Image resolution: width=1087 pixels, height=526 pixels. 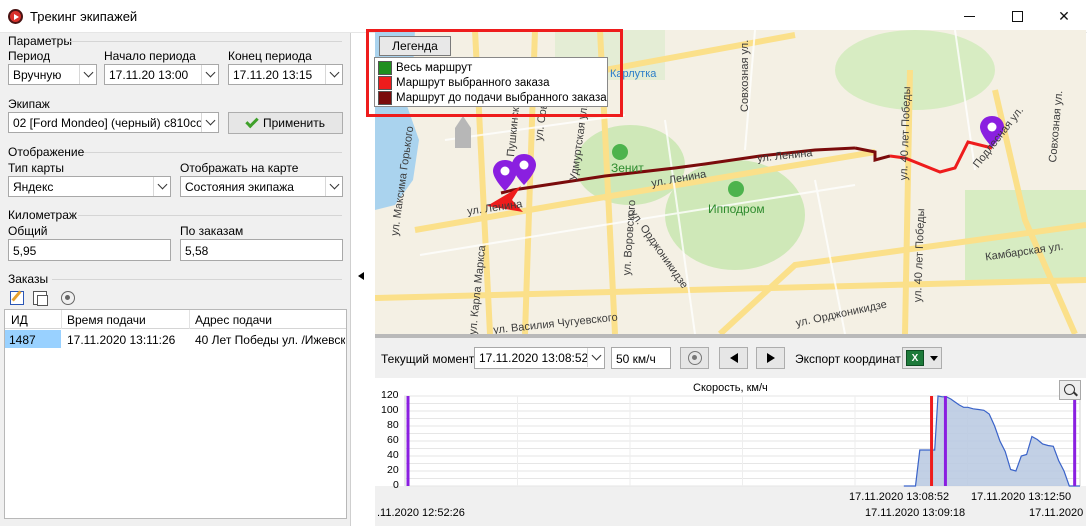 I want to click on step-forward-button, so click(x=770, y=358).